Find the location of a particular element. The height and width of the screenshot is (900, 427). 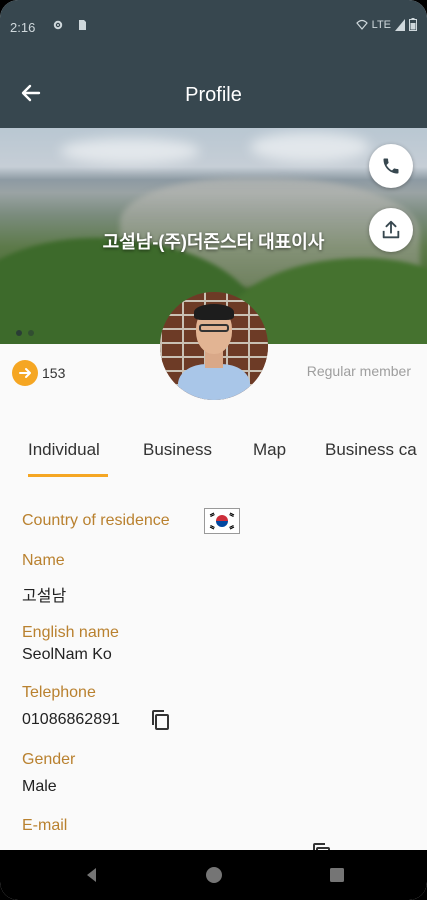

points-value: 153 is located at coordinates (54, 373).